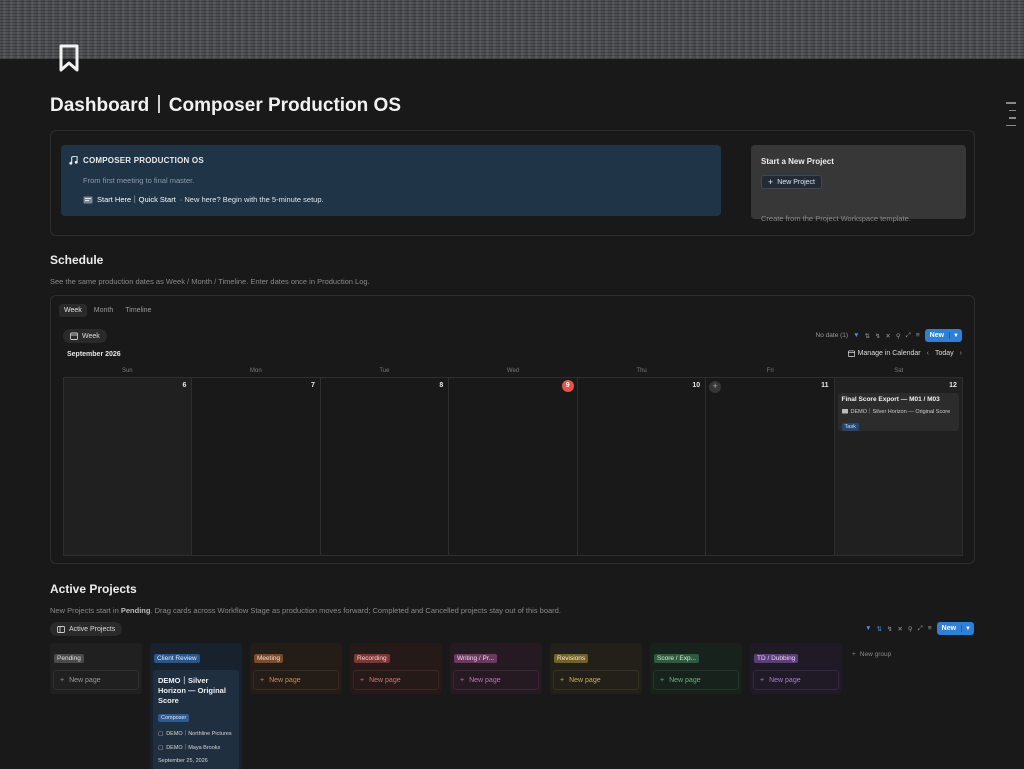 This screenshot has height=769, width=1024. Describe the element at coordinates (797, 161) in the screenshot. I see `new-project-title: Start a New Project` at that location.